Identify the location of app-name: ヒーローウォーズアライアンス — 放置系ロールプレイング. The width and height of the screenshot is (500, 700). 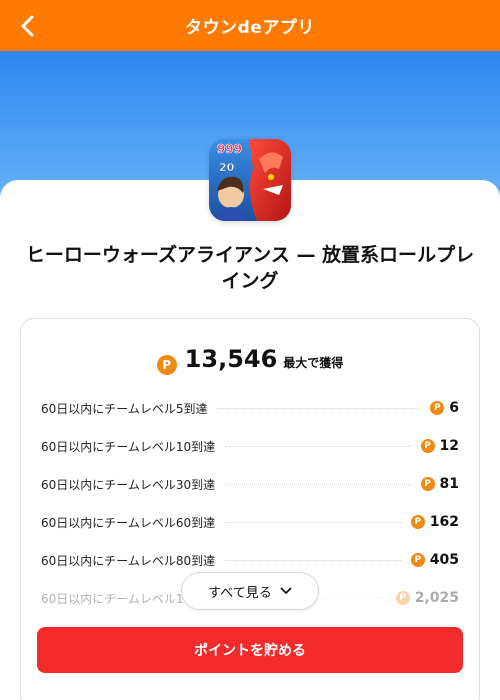
(250, 268).